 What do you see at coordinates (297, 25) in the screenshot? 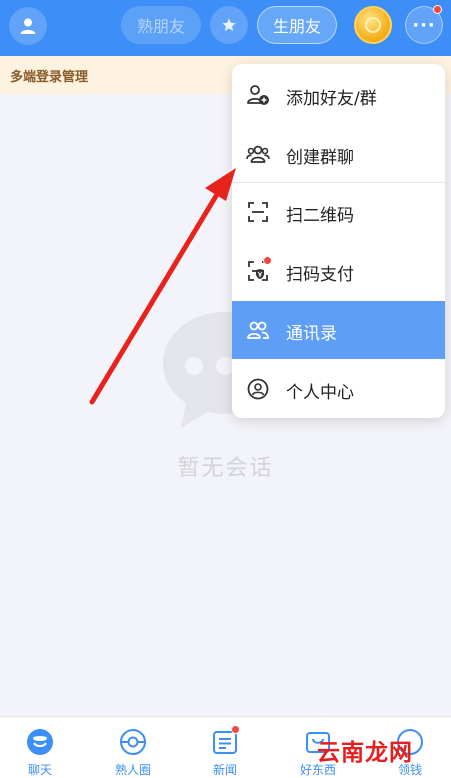
I see `tab-new-friends: 生朋友` at bounding box center [297, 25].